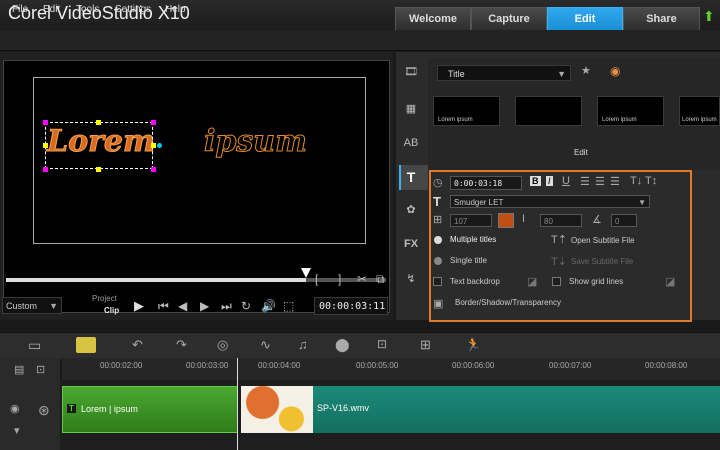 Image resolution: width=720 pixels, height=450 pixels. I want to click on subtitle-editor-icon: ⊡, so click(382, 344).